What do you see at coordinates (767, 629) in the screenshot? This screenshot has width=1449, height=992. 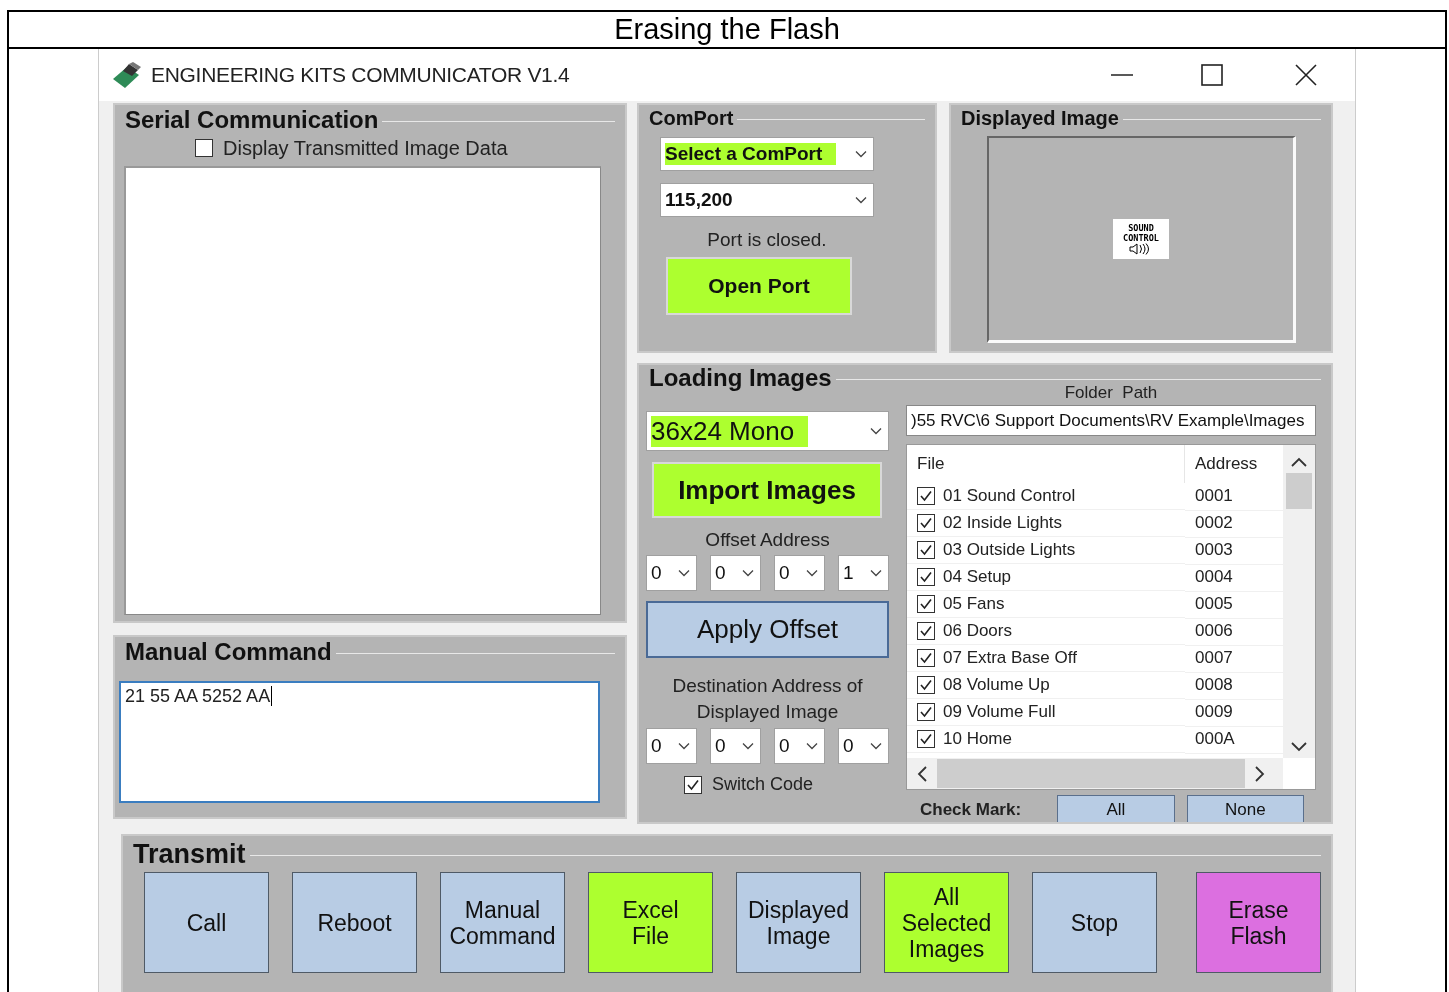 I see `apply-offset-button: Apply Offset` at bounding box center [767, 629].